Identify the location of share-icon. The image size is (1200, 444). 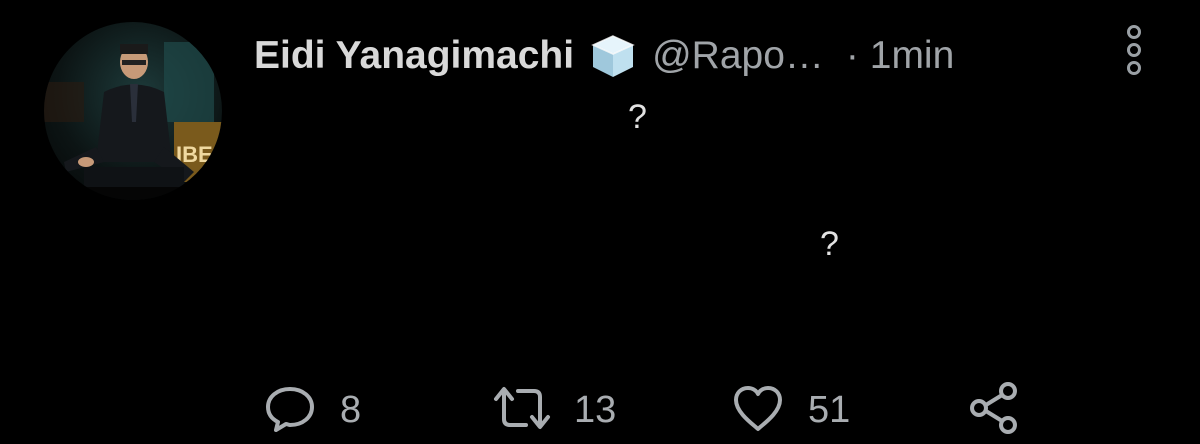
(994, 410).